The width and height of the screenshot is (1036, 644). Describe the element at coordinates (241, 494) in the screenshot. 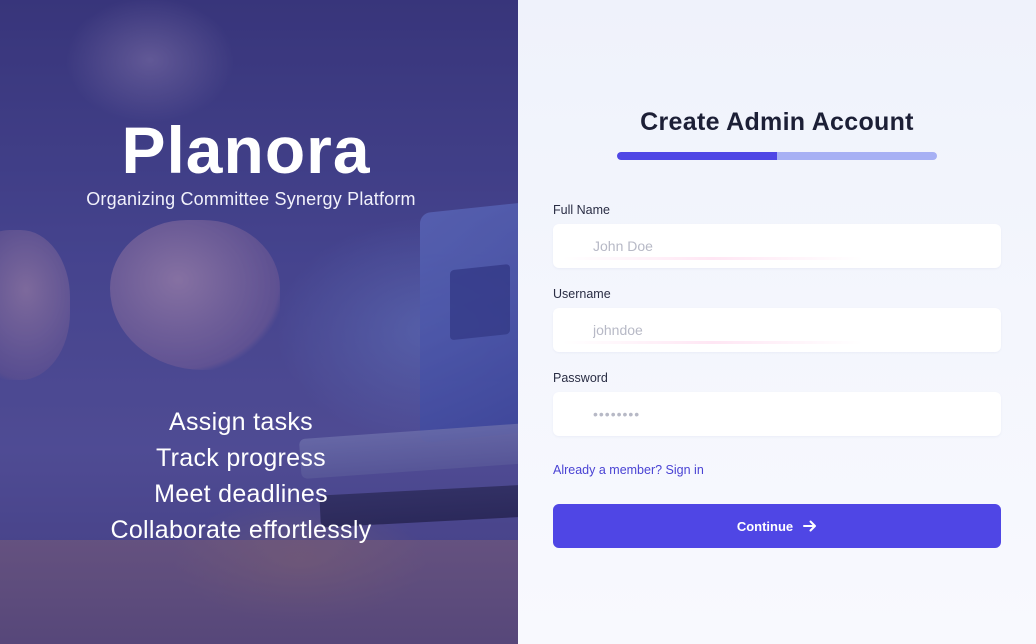

I see `feature-item: Meet deadlines` at that location.